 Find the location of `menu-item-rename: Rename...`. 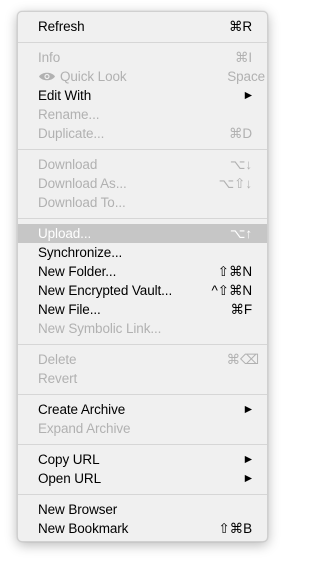

menu-item-rename: Rename... is located at coordinates (142, 114).